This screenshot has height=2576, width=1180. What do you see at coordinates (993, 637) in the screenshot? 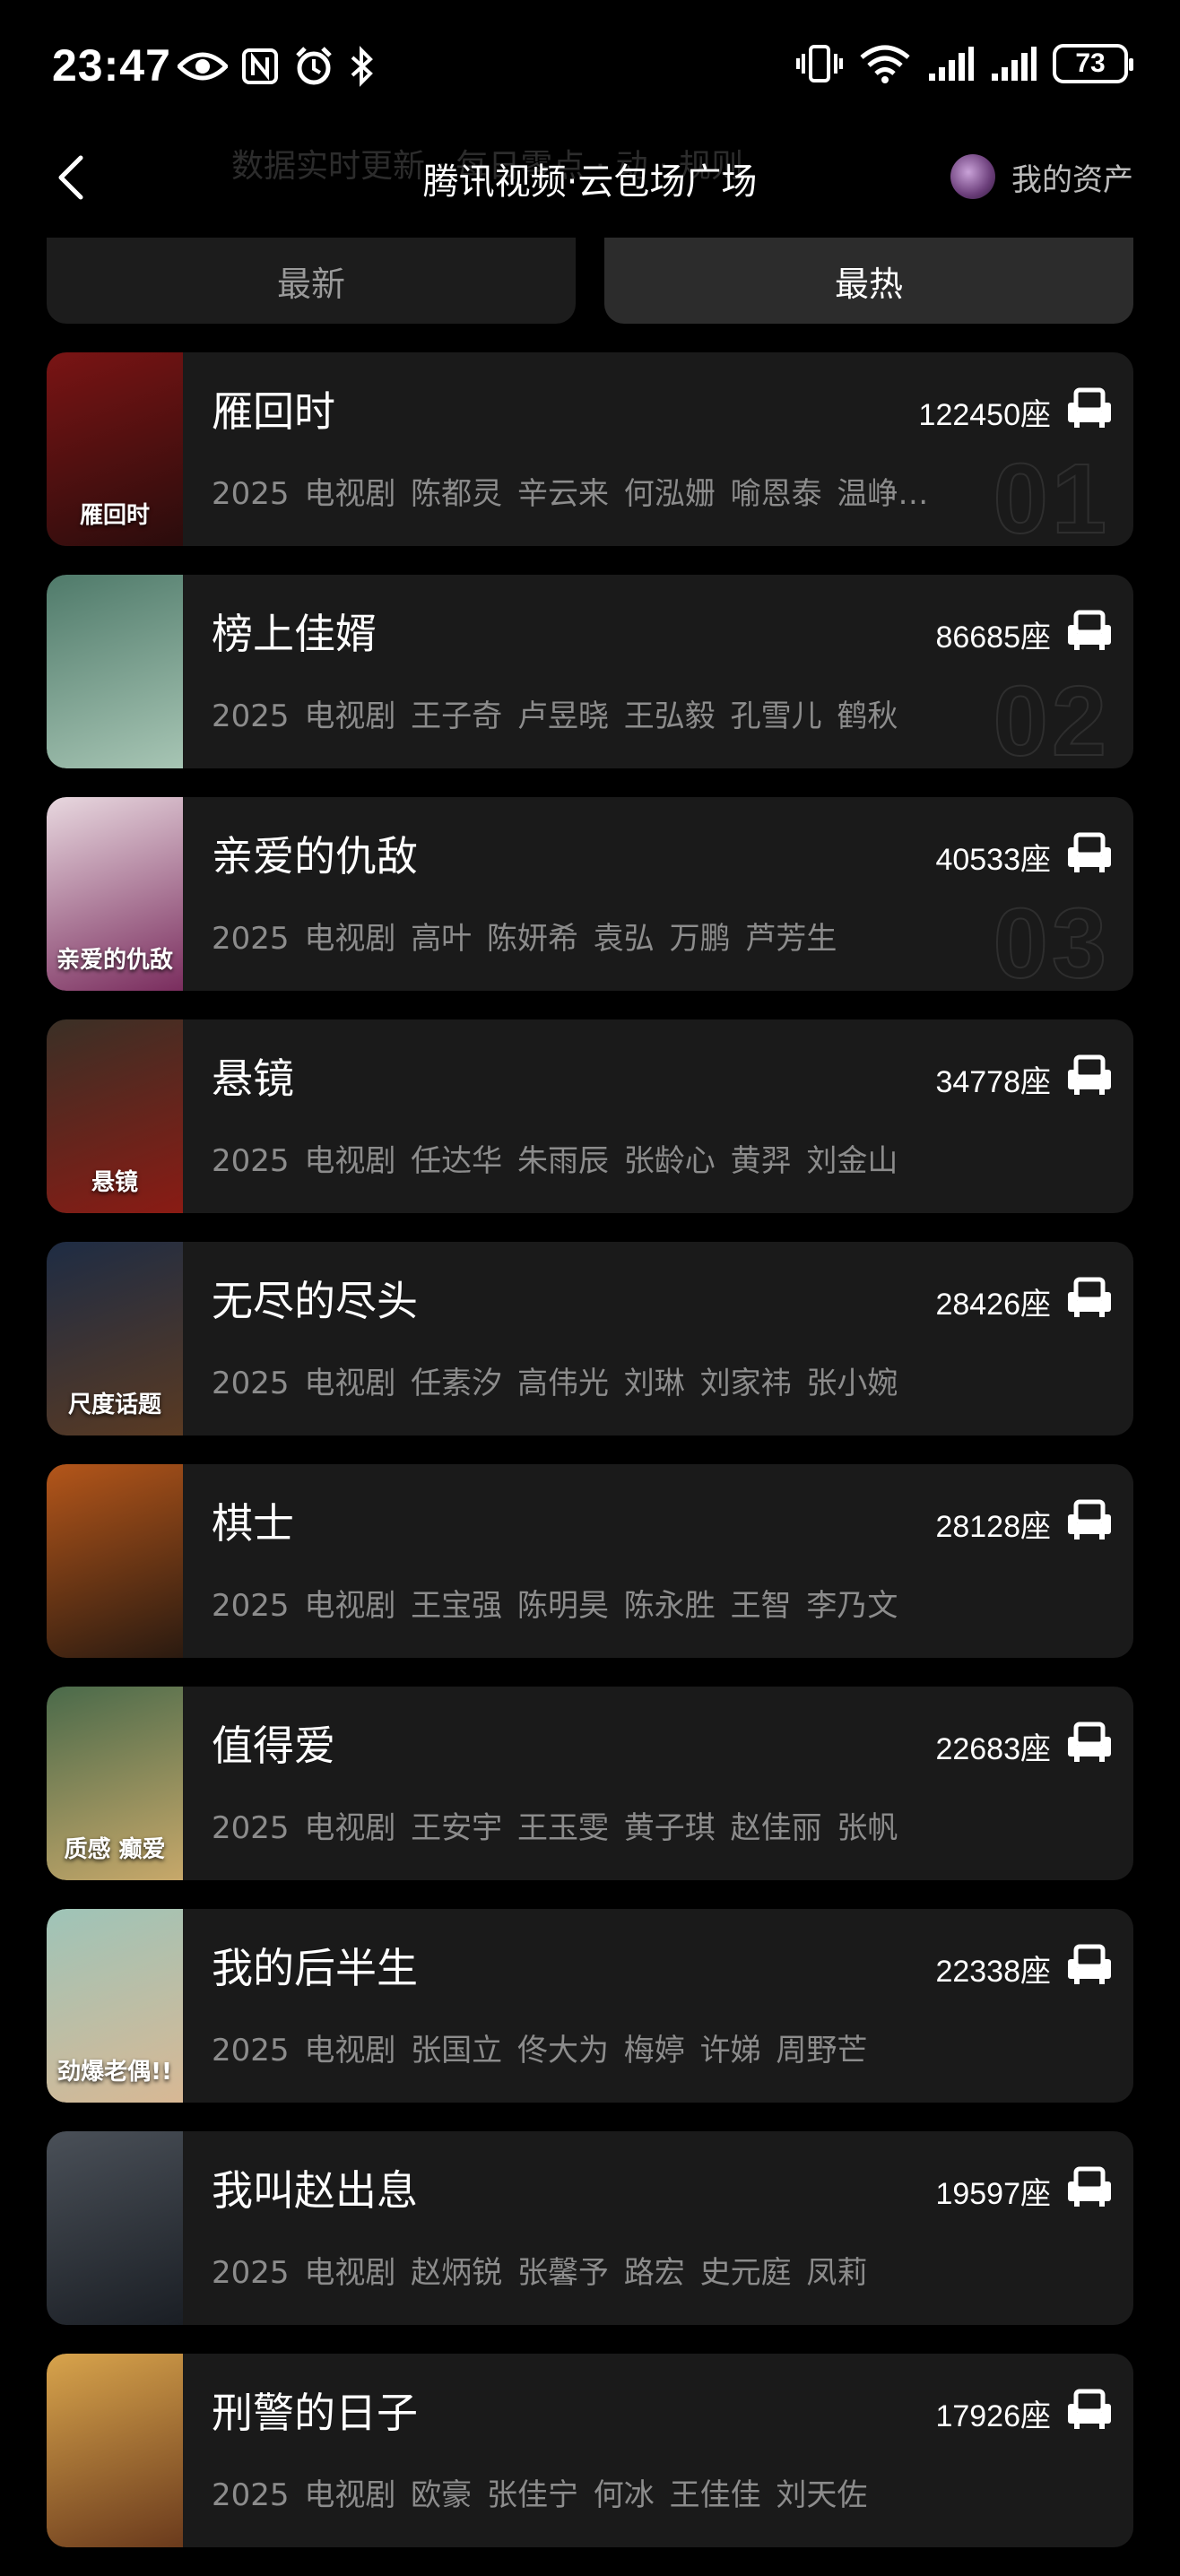
I see `seat-count: 86685座` at bounding box center [993, 637].